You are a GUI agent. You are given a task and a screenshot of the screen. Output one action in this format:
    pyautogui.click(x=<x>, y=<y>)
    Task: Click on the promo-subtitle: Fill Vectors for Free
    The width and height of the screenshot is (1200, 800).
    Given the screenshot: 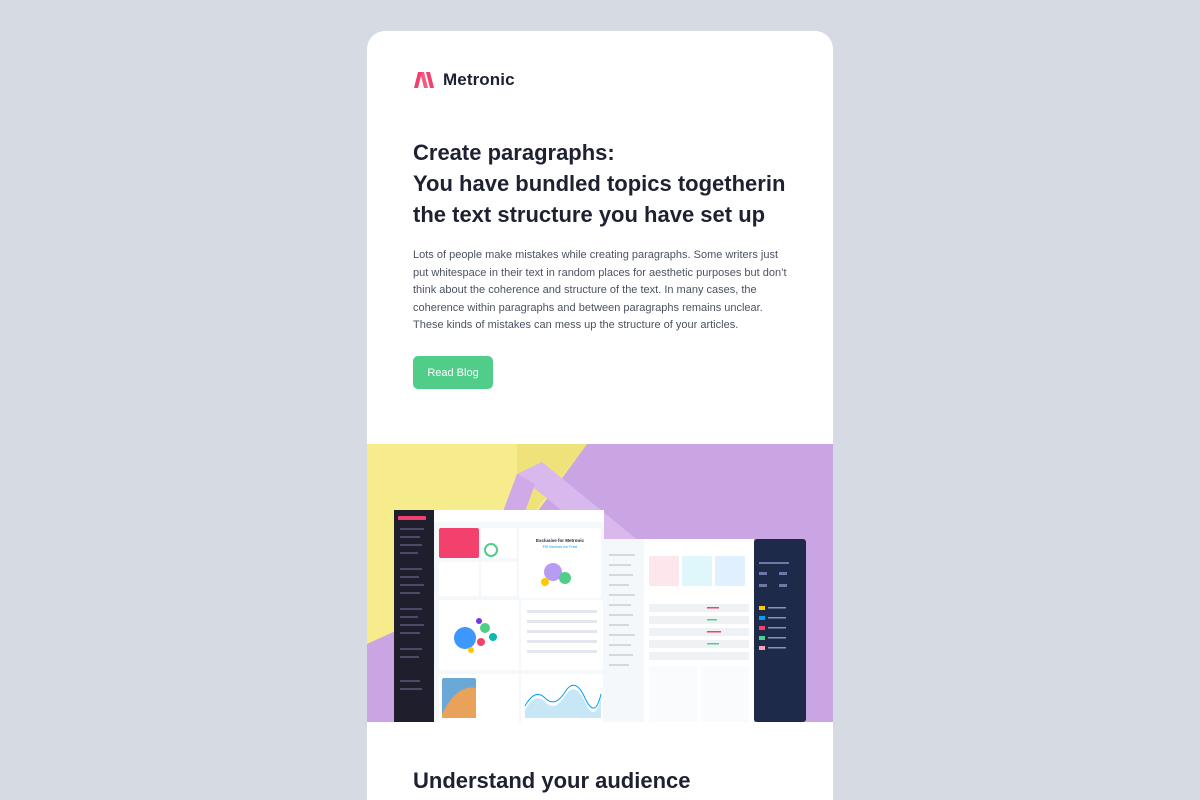 What is the action you would take?
    pyautogui.click(x=560, y=546)
    